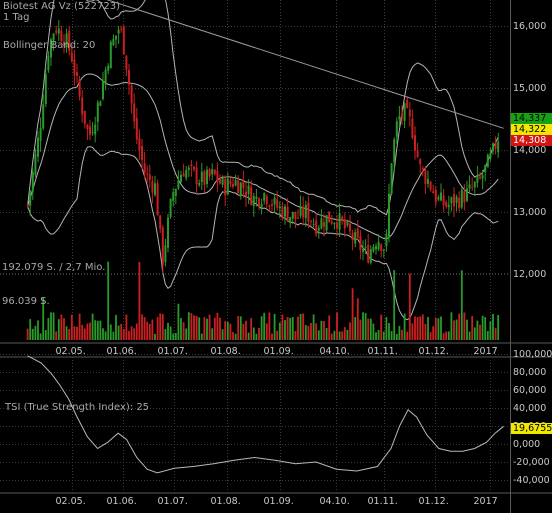 This screenshot has height=513, width=552. Describe the element at coordinates (530, 212) in the screenshot. I see `y-tick-label: 13,000` at that location.